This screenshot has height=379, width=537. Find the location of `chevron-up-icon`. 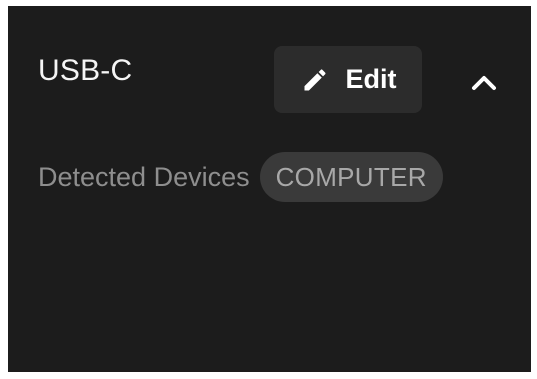

chevron-up-icon is located at coordinates (484, 84).